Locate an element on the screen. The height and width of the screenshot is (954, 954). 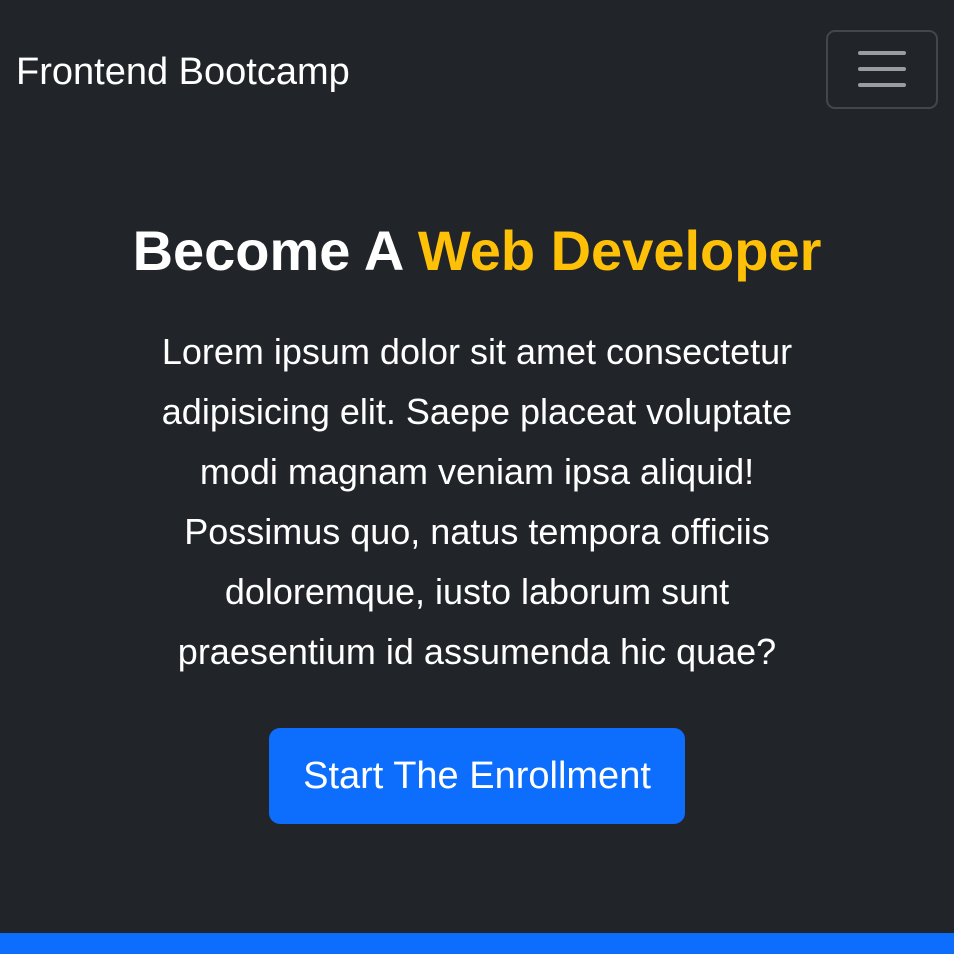
hamburger-menu-icon is located at coordinates (882, 53).